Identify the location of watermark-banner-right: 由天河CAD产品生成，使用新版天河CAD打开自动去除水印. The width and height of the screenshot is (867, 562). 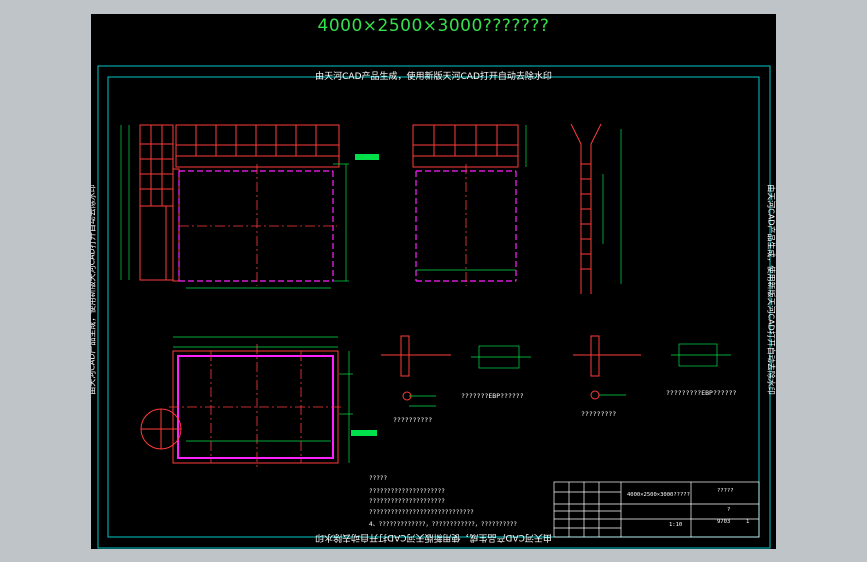
(771, 289).